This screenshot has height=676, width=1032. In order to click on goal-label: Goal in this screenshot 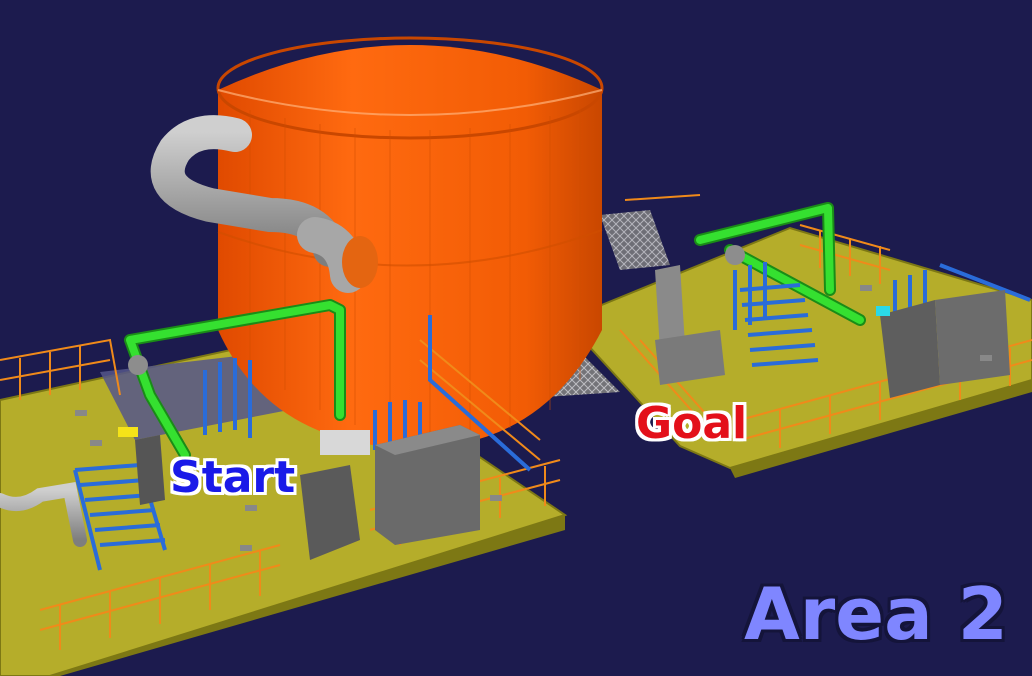, I will do `click(692, 423)`.